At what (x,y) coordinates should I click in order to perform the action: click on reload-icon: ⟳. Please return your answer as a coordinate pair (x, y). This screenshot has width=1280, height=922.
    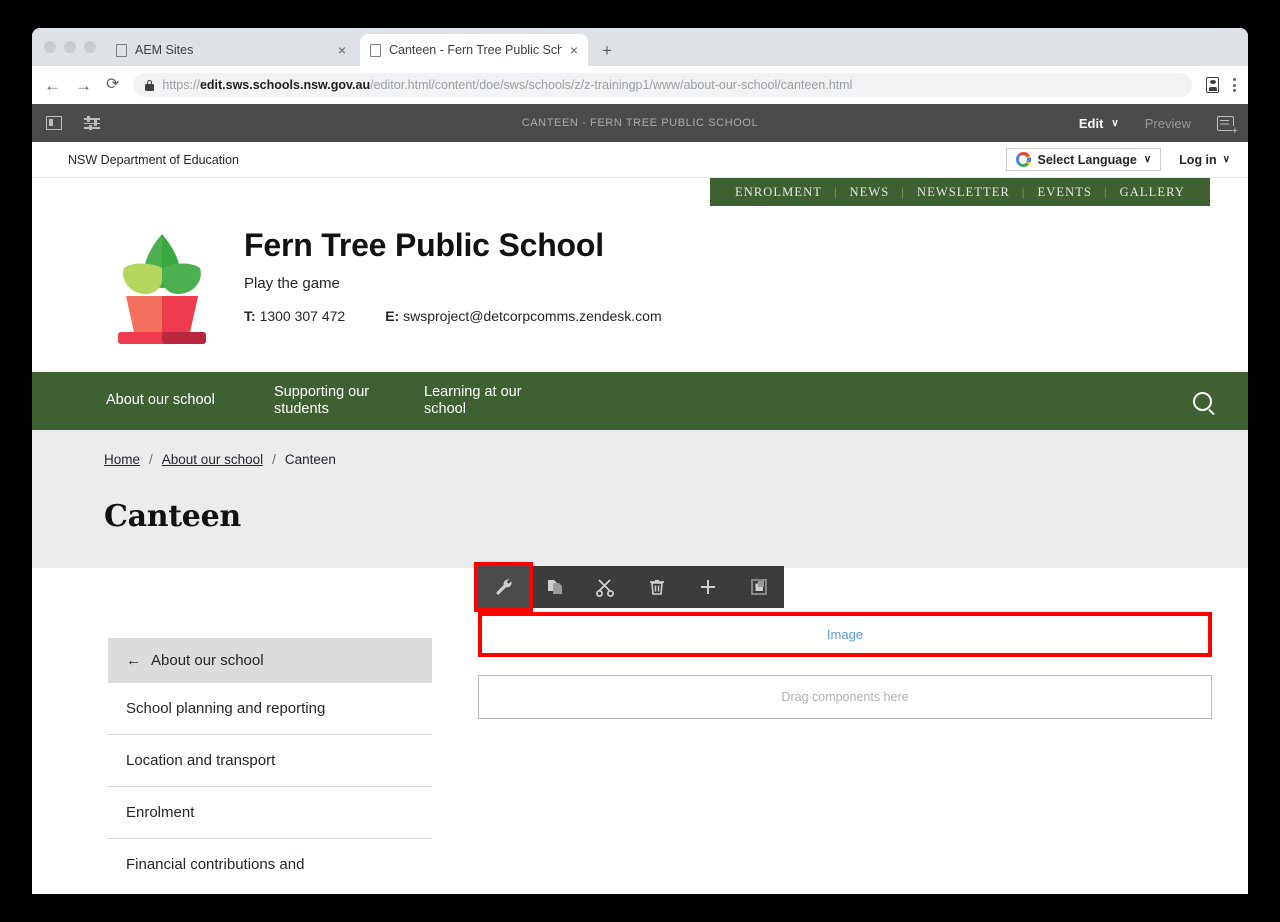
    Looking at the image, I should click on (112, 85).